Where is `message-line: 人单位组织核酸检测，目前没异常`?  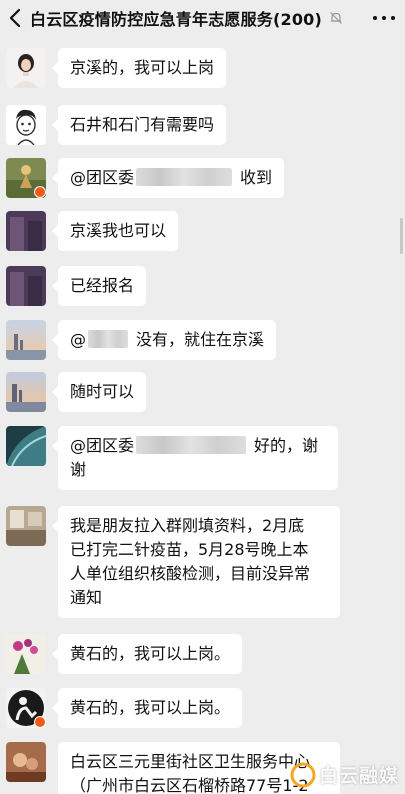
message-line: 人单位组织核酸检测，目前没异常 is located at coordinates (190, 573).